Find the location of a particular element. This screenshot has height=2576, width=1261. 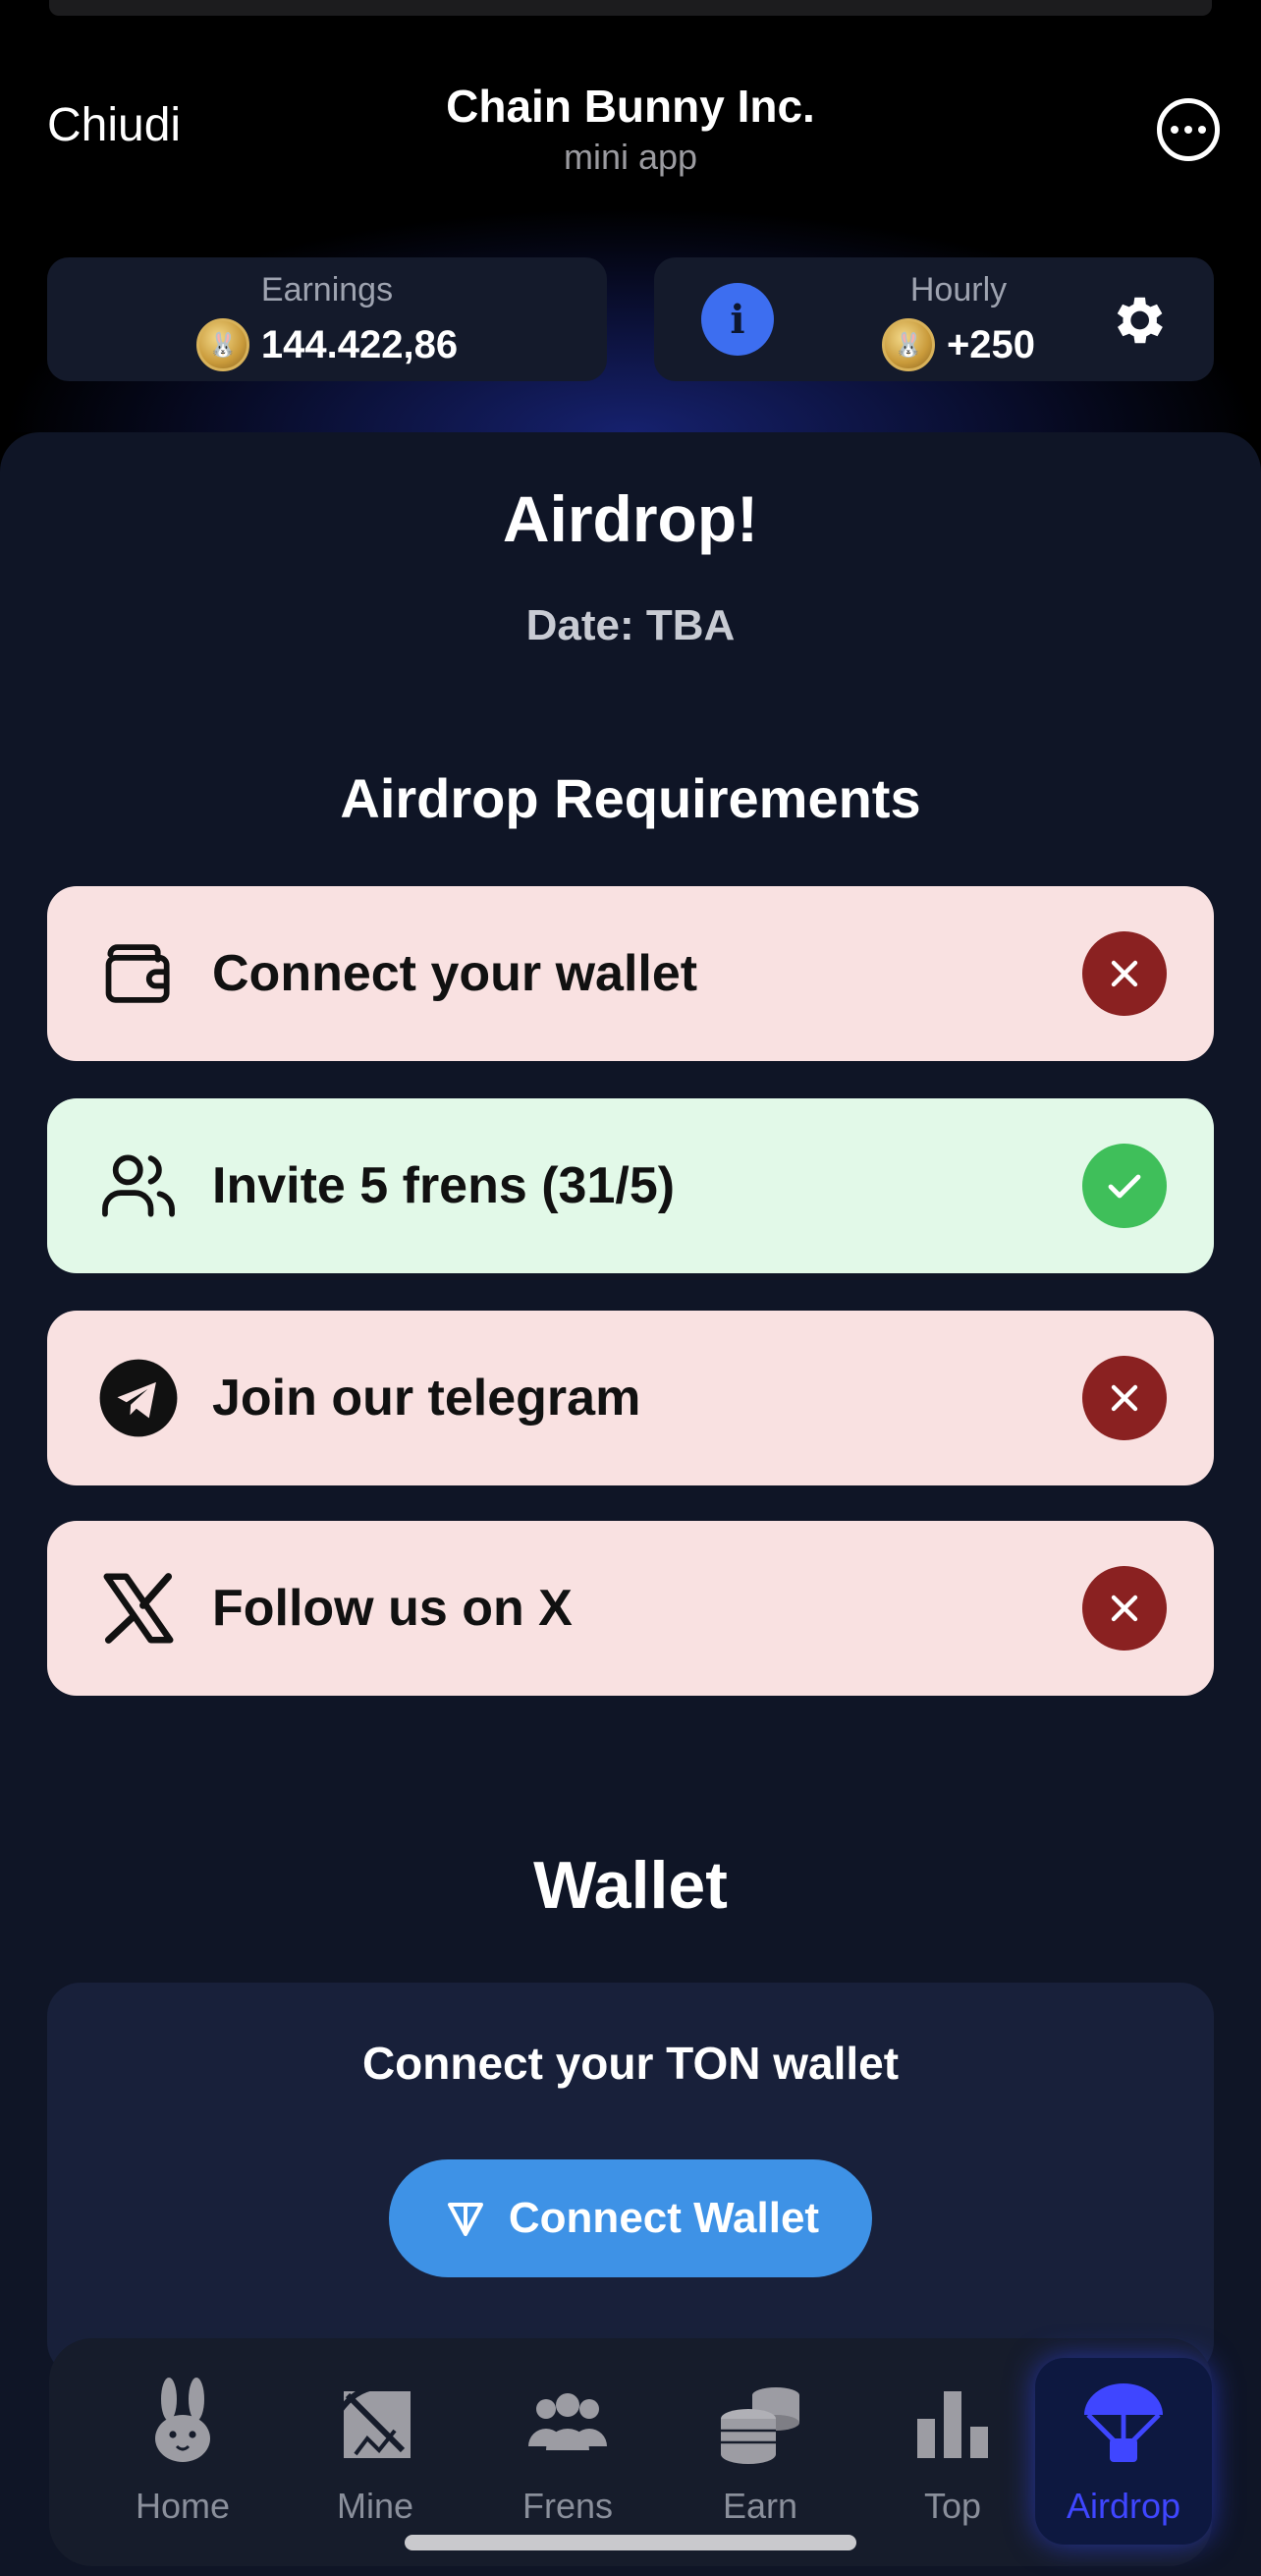

earnings-value-row: 🐰 144.422,86 is located at coordinates (327, 344).